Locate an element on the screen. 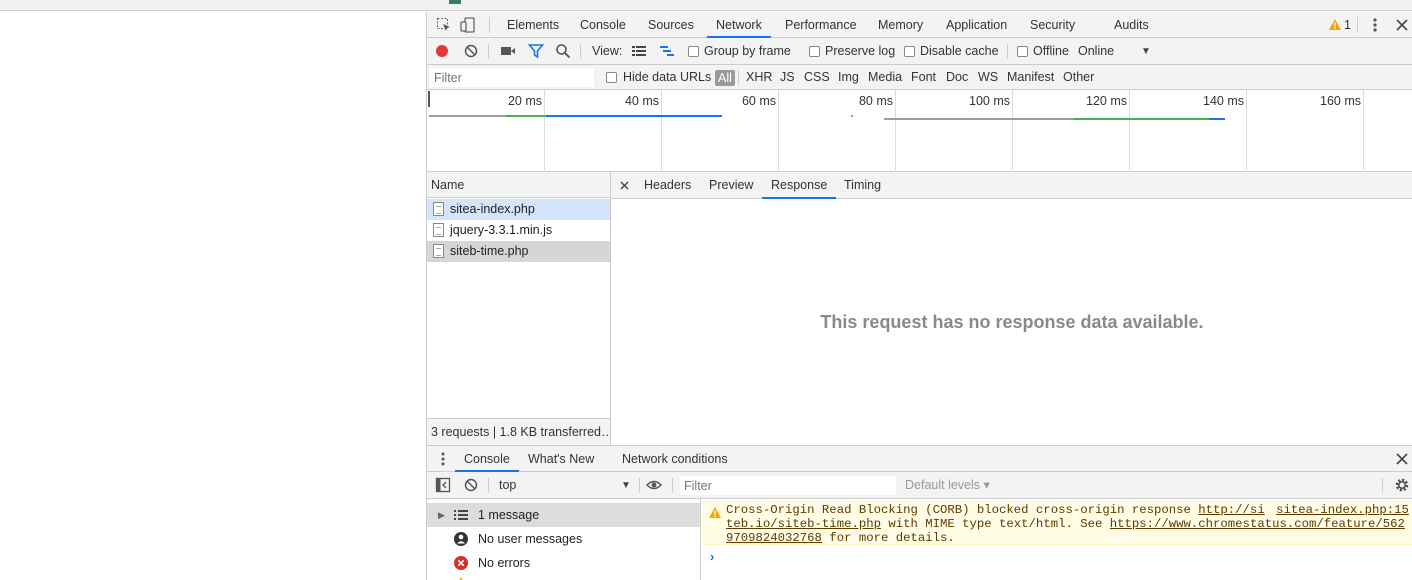 The image size is (1412, 580). sidebar-item-user-messages: No user messages is located at coordinates (563, 539).